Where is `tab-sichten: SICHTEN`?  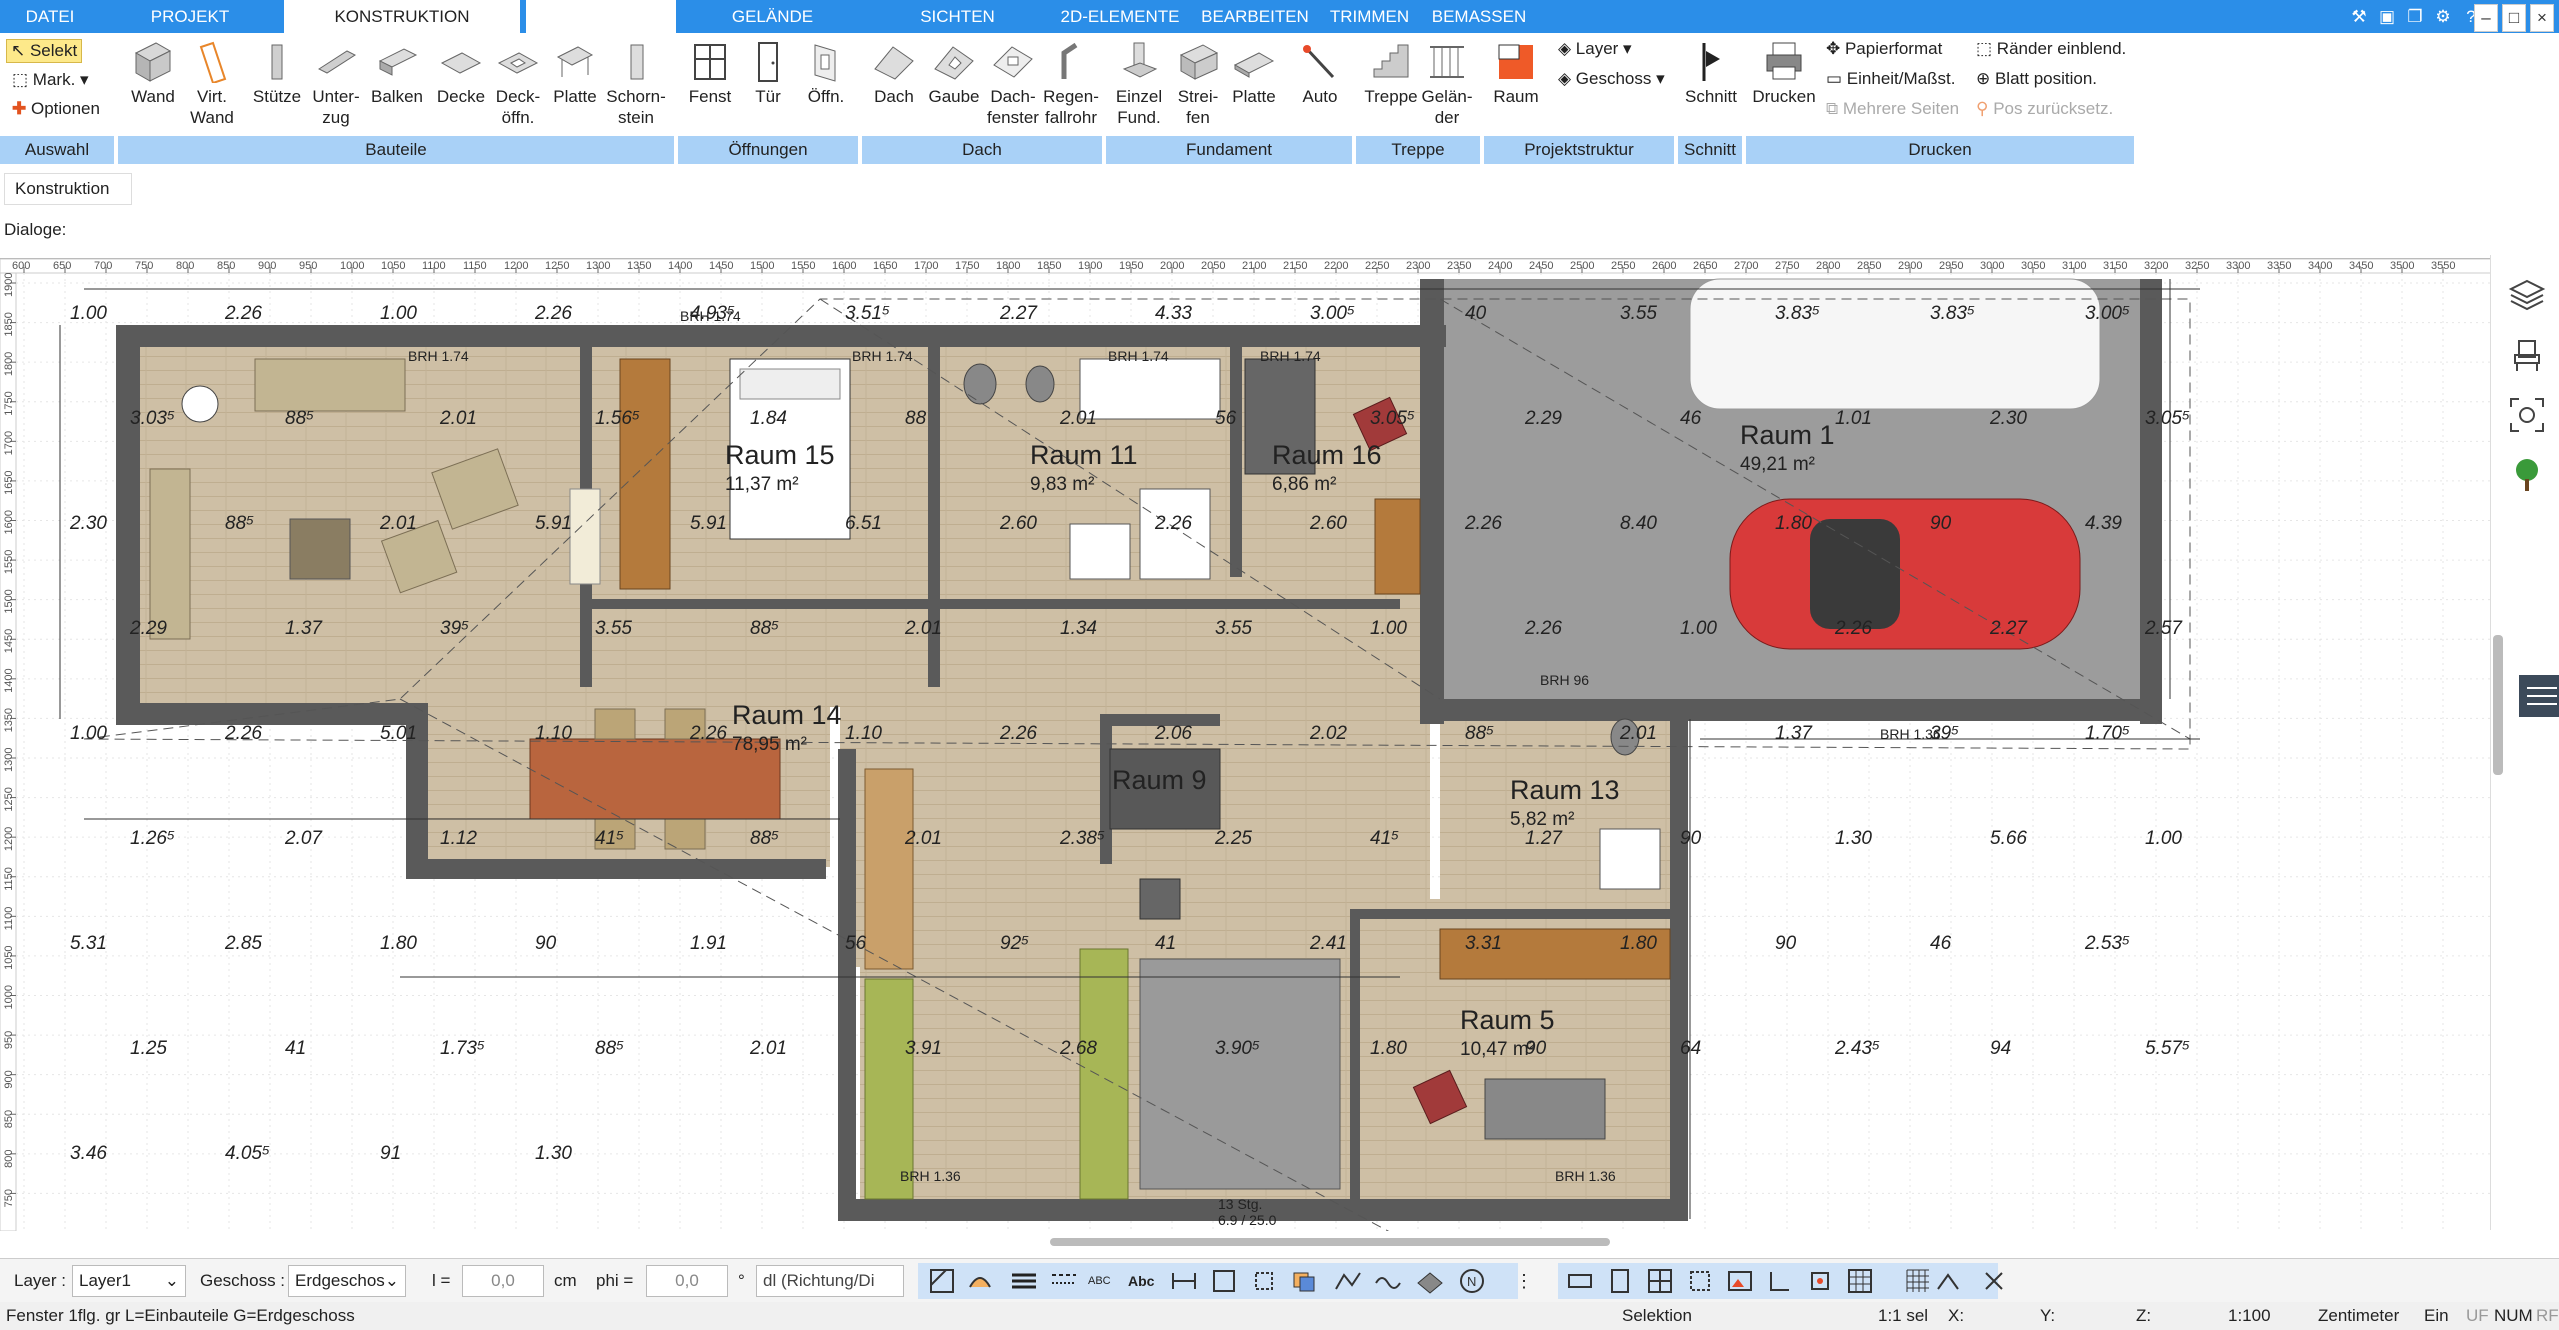 tab-sichten: SICHTEN is located at coordinates (957, 16).